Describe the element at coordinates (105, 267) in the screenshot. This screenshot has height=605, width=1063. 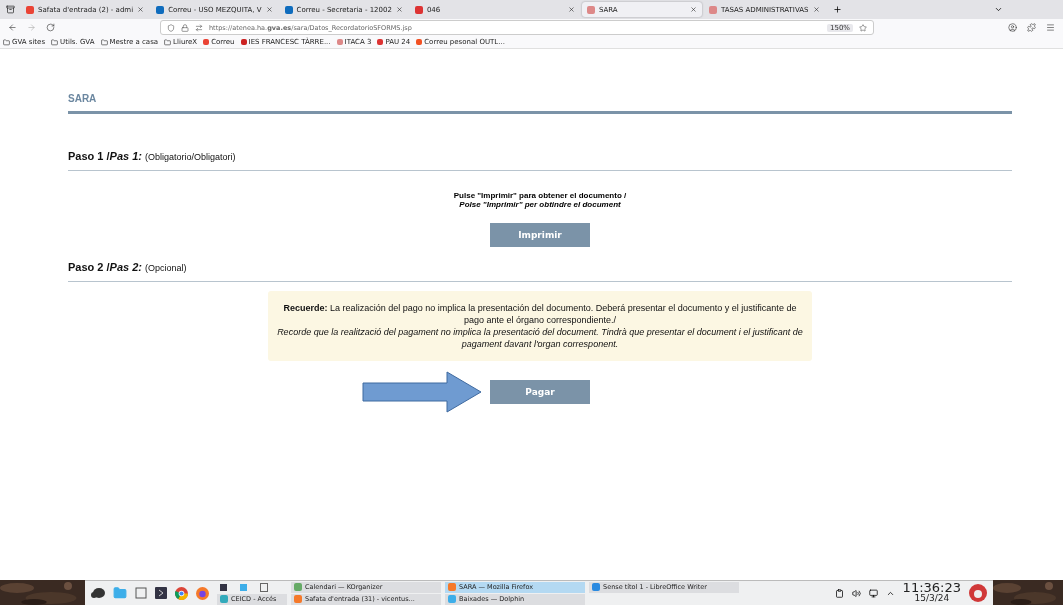
I see `step-heading: Paso 2 /Pas 2:` at that location.